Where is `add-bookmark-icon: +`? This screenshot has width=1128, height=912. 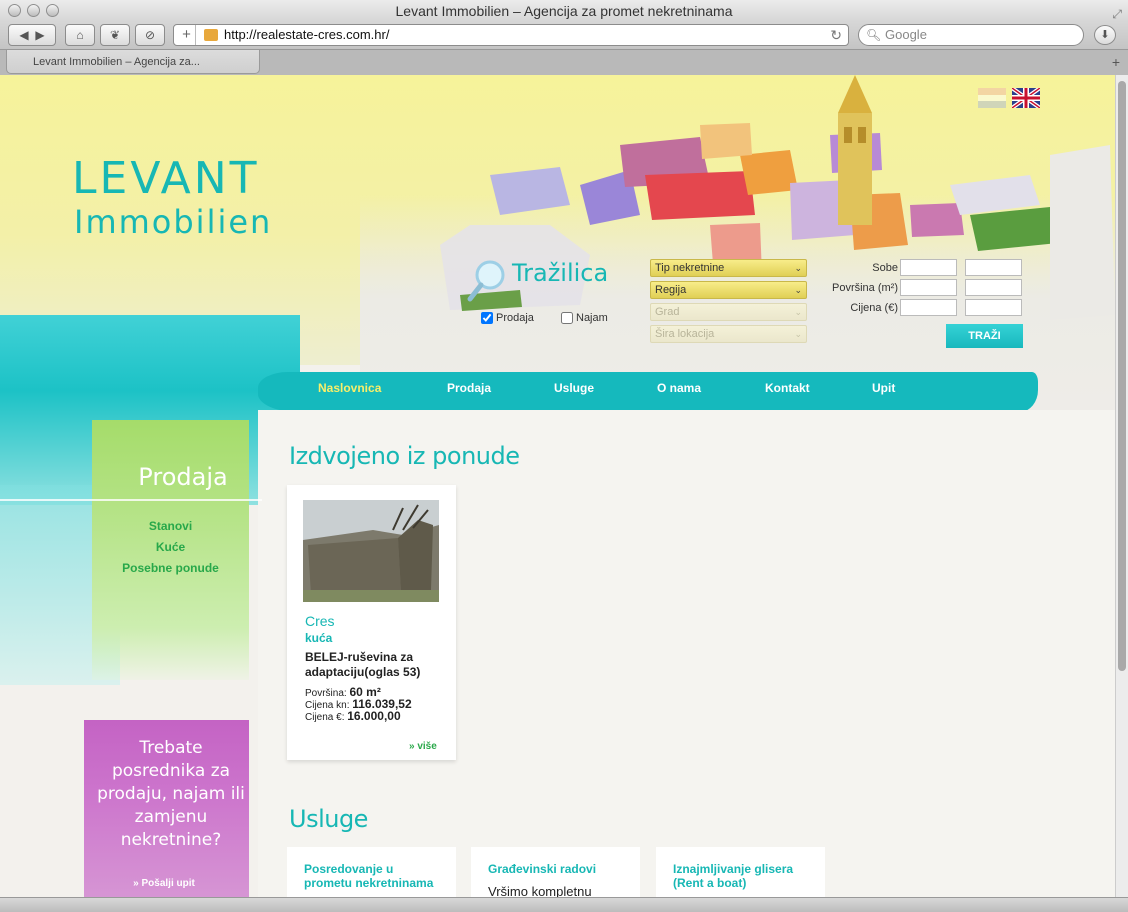 add-bookmark-icon: + is located at coordinates (187, 35).